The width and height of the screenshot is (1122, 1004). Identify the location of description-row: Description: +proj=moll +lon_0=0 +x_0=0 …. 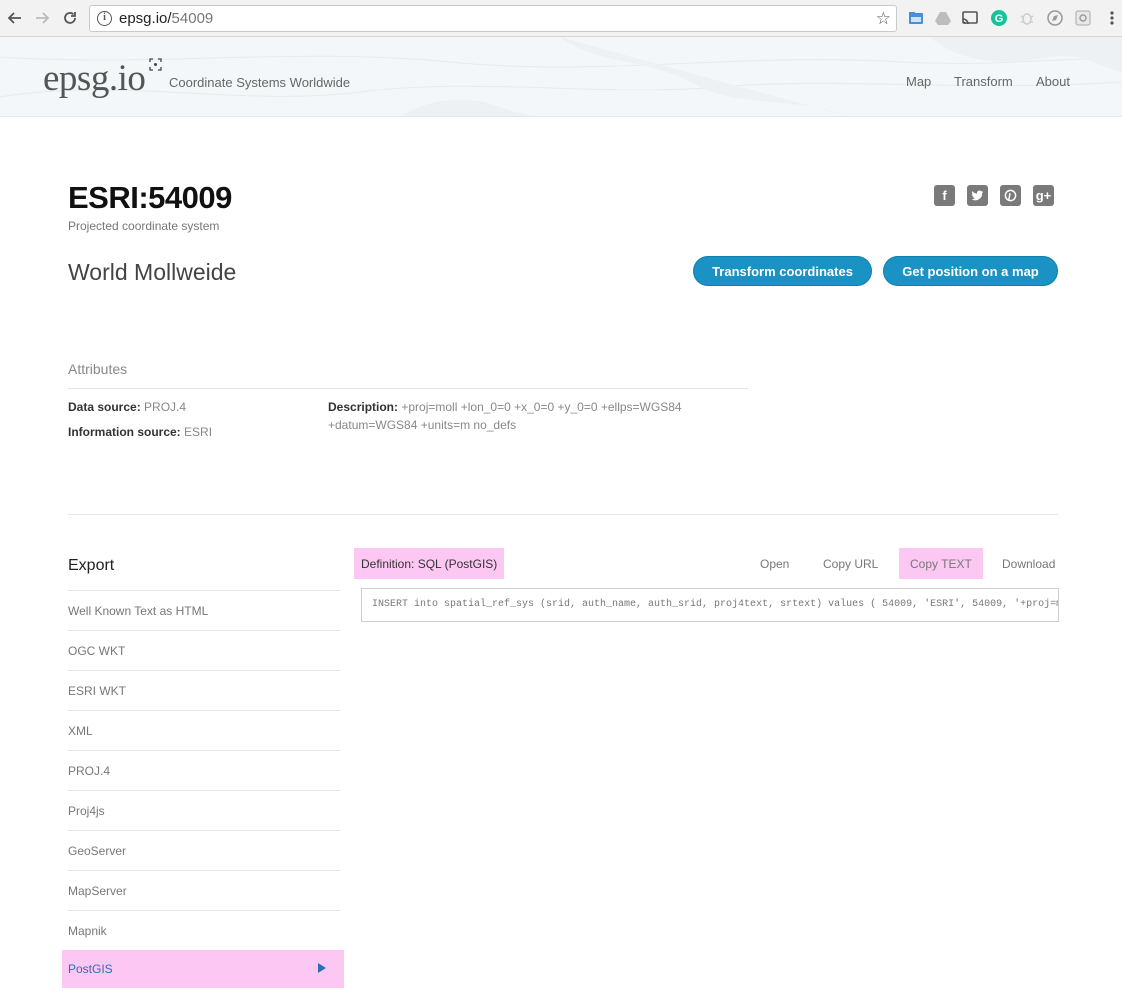
(505, 407).